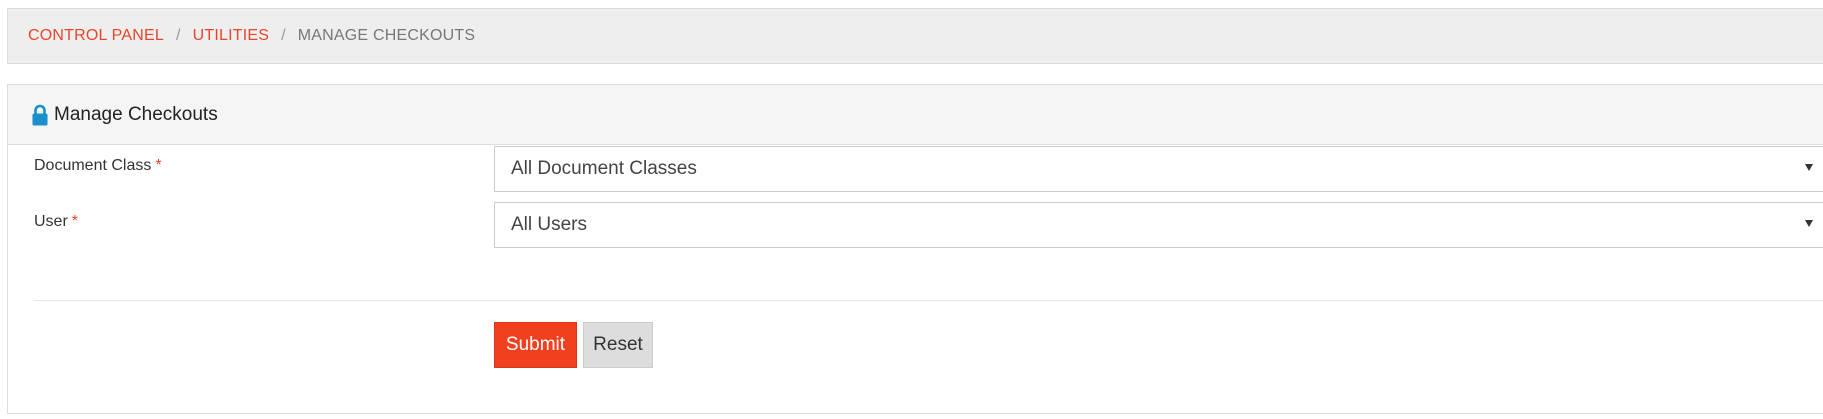  What do you see at coordinates (386, 35) in the screenshot?
I see `breadcrumb-current: MANAGE CHECKOUTS` at bounding box center [386, 35].